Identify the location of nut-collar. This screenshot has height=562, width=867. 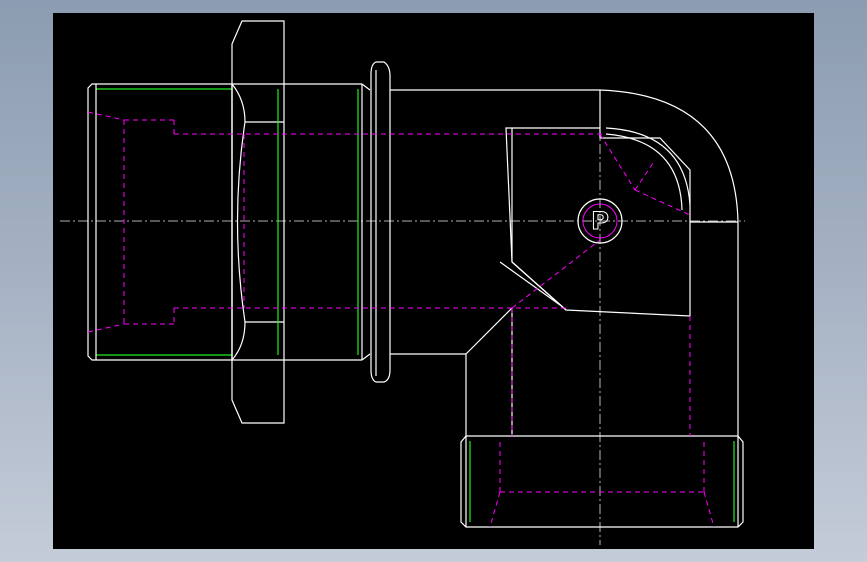
(327, 222).